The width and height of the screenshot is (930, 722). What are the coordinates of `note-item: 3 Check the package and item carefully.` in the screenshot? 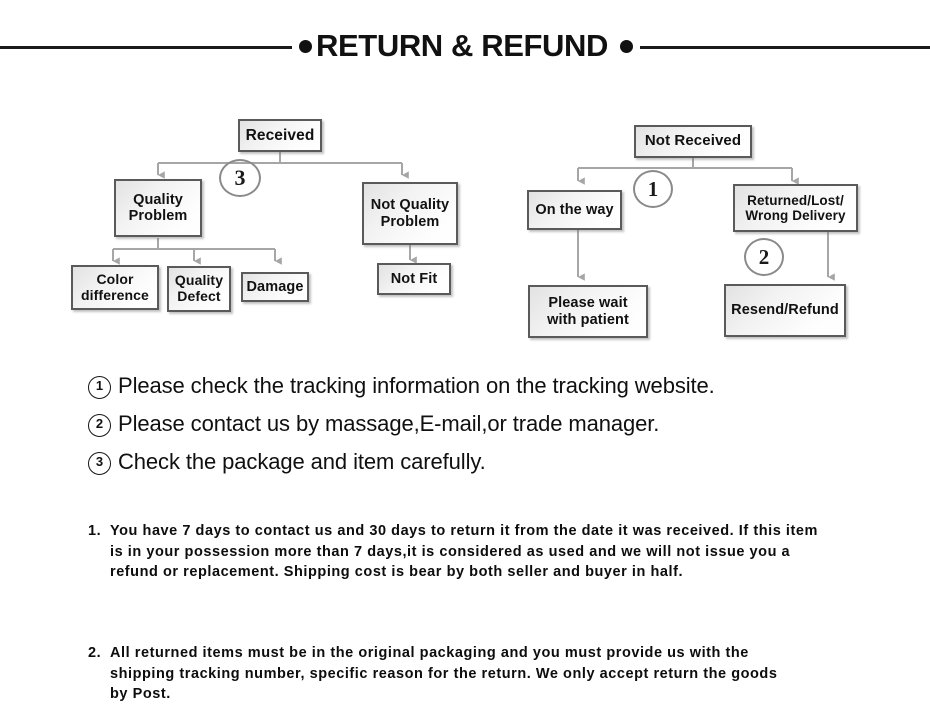 It's located at (468, 465).